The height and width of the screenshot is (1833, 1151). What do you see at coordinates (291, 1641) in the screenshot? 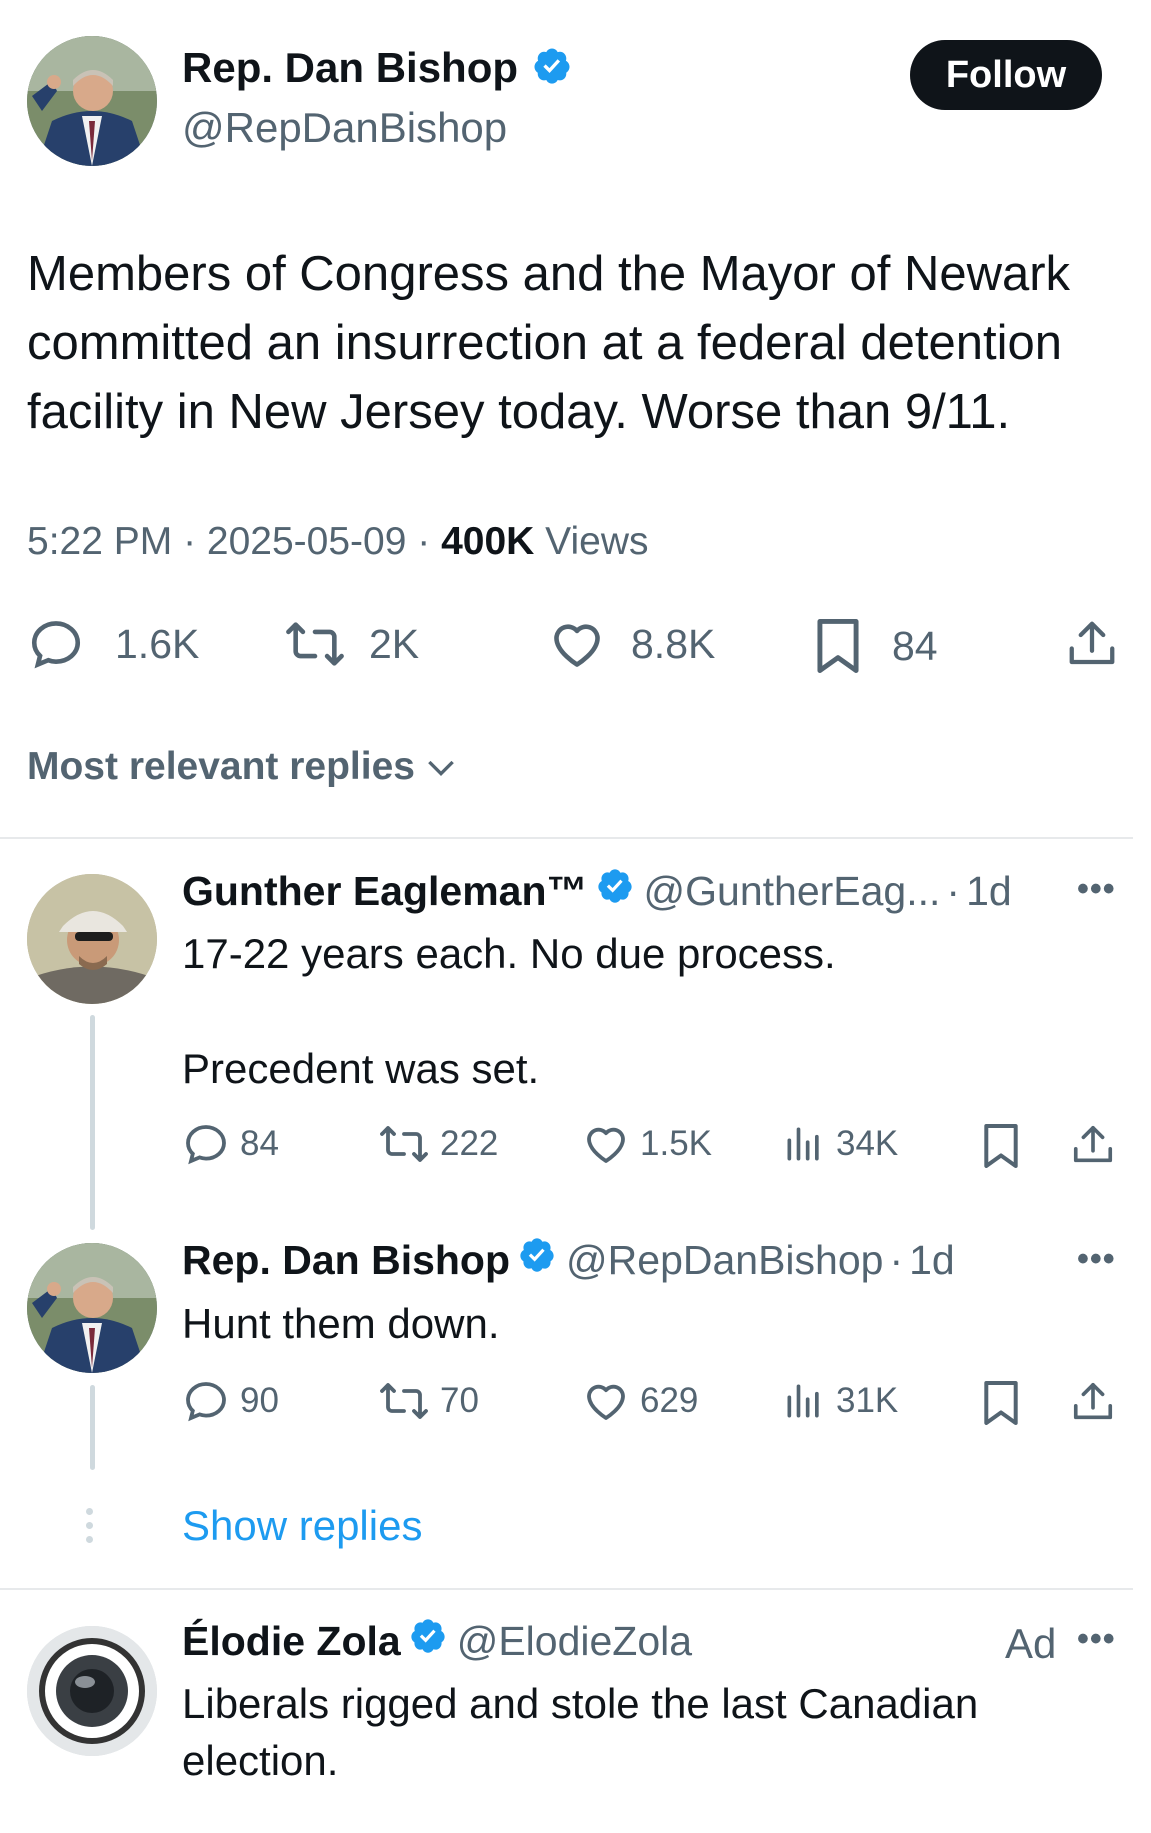
I see `ad-author-name: Élodie Zola` at bounding box center [291, 1641].